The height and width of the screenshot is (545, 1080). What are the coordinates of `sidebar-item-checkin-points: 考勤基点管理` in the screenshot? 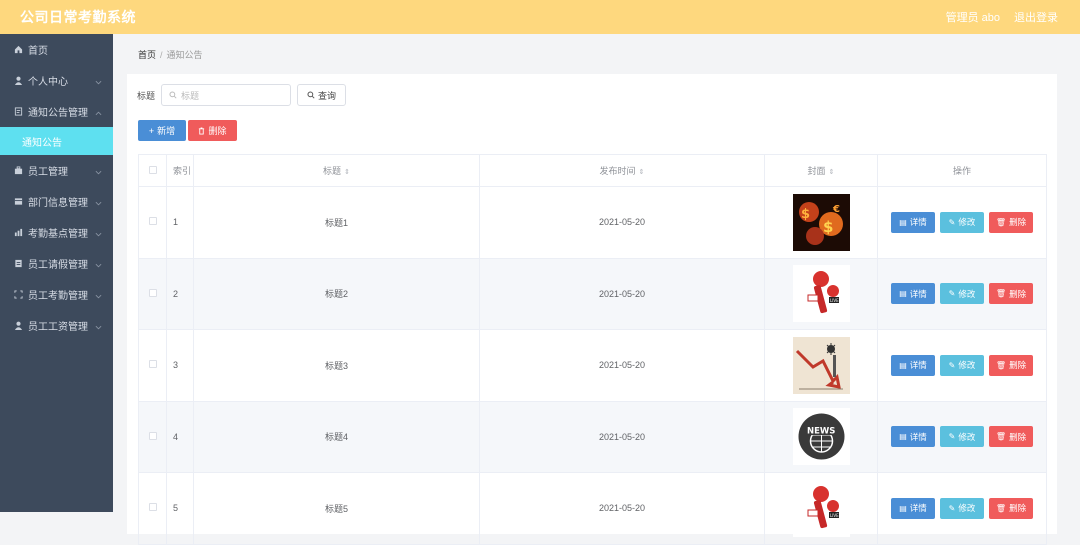 It's located at (56, 232).